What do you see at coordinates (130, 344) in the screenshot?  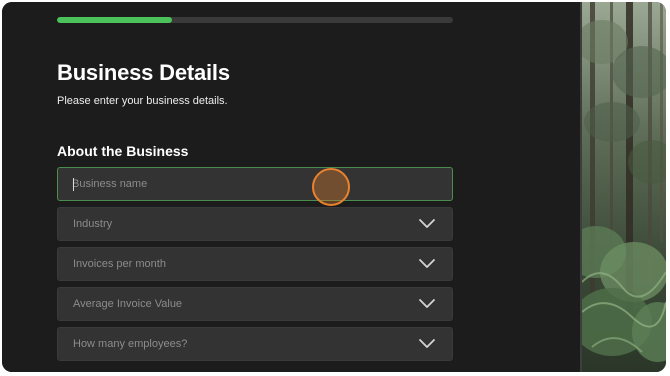 I see `employees-select-label: How many employees?` at bounding box center [130, 344].